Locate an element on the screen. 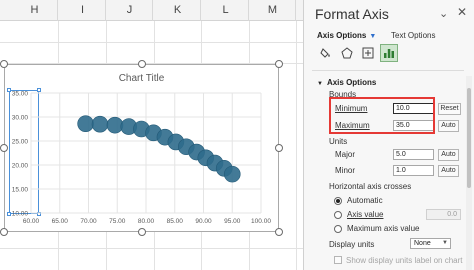 This screenshot has height=270, width=474. x-tick-label: 80.00 is located at coordinates (146, 221).